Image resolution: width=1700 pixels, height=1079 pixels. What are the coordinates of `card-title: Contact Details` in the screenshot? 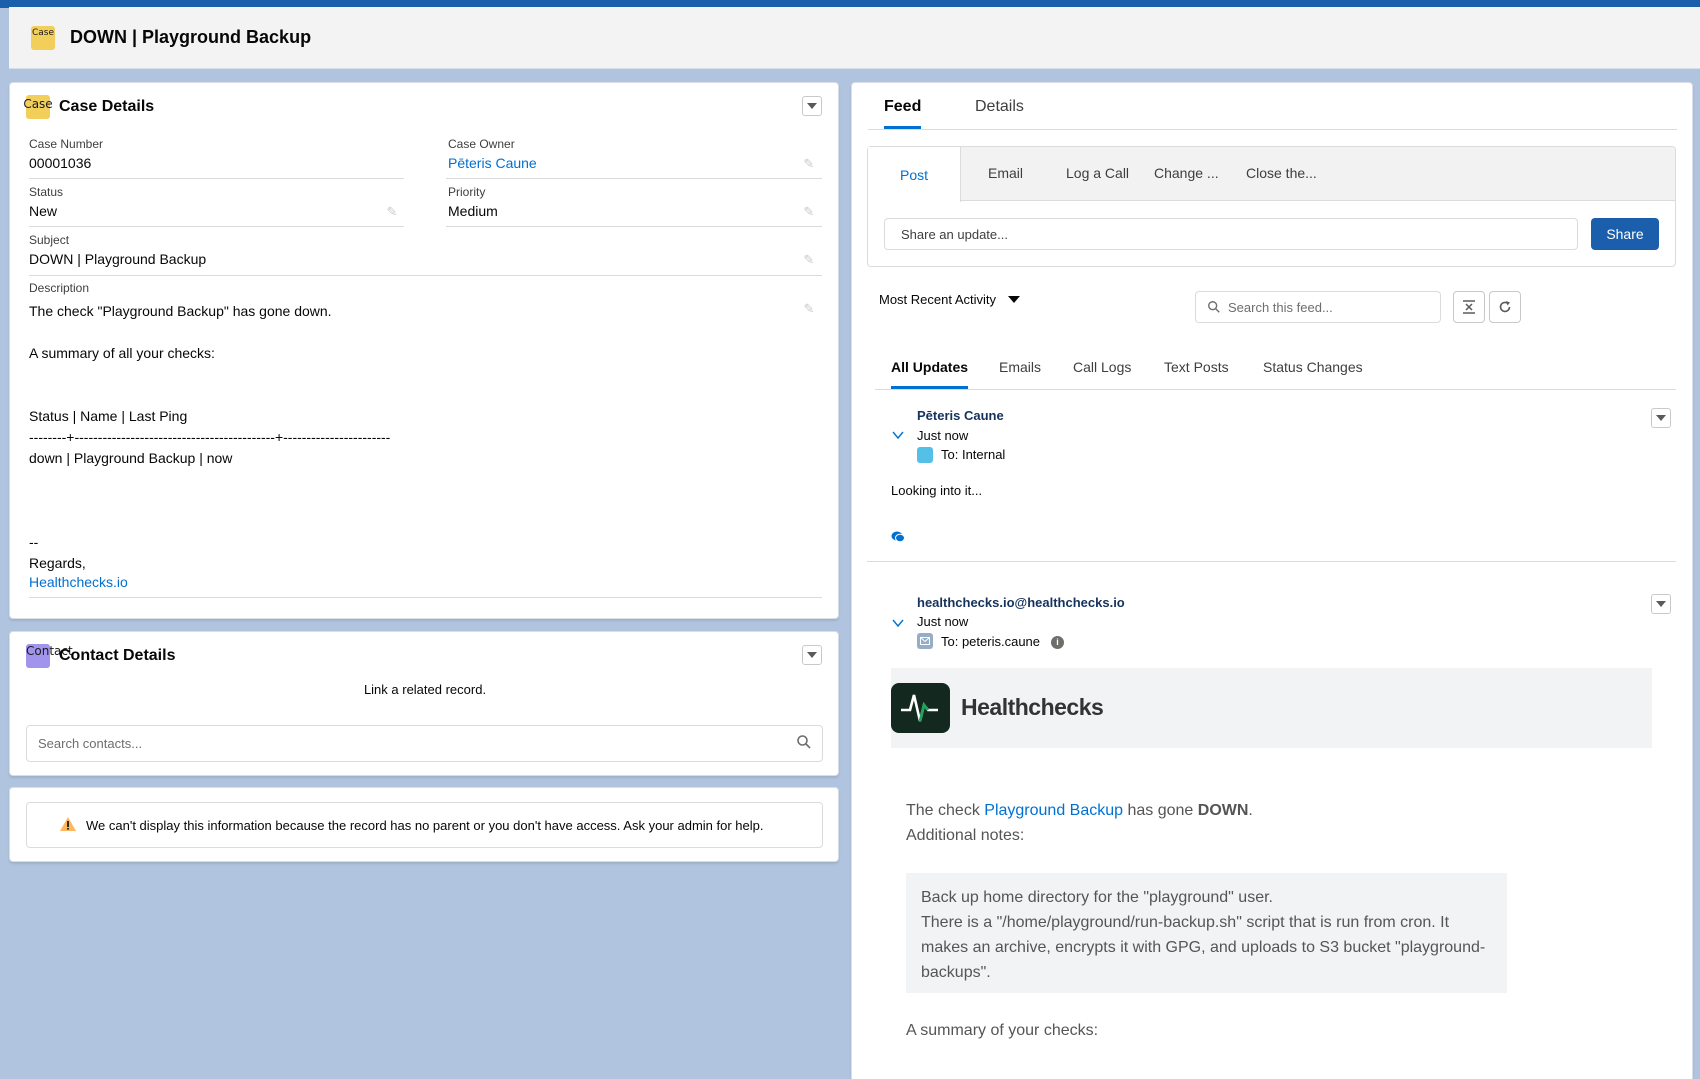 It's located at (117, 655).